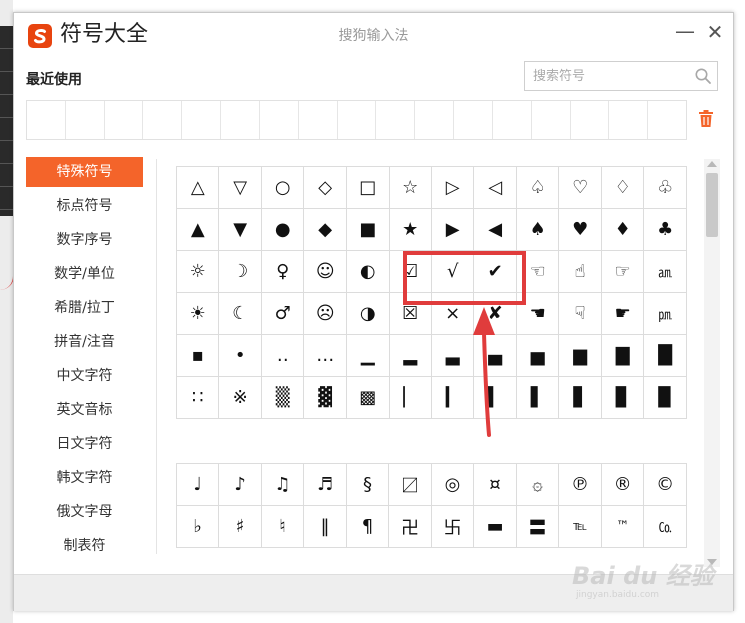 The image size is (745, 623). What do you see at coordinates (410, 526) in the screenshot?
I see `symbol-cell: 卍` at bounding box center [410, 526].